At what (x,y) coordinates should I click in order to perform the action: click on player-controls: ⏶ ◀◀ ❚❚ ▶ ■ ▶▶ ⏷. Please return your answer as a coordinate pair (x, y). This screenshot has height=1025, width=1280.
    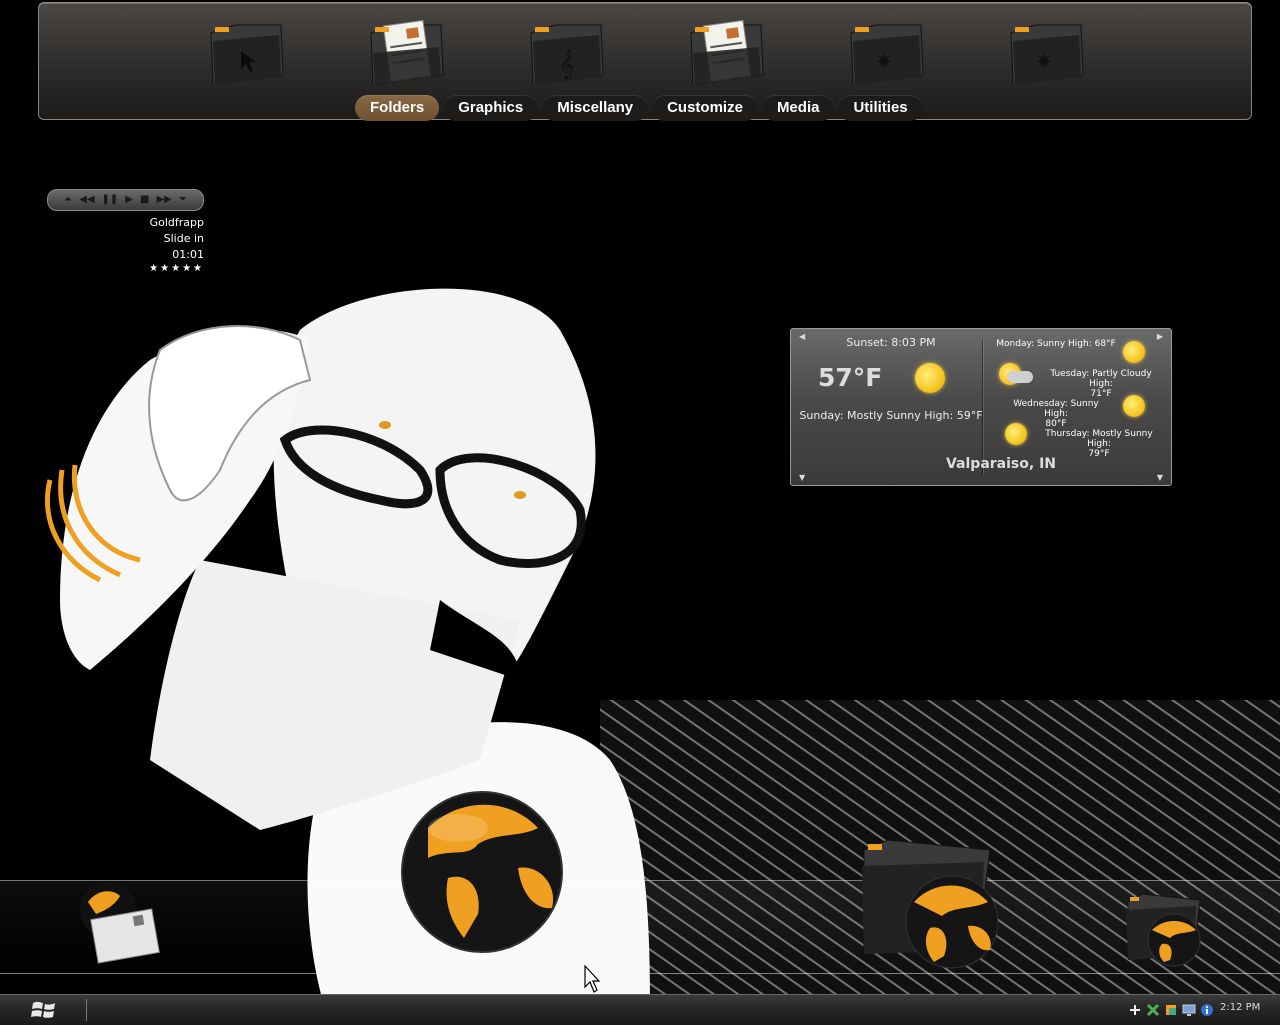
    Looking at the image, I should click on (125, 200).